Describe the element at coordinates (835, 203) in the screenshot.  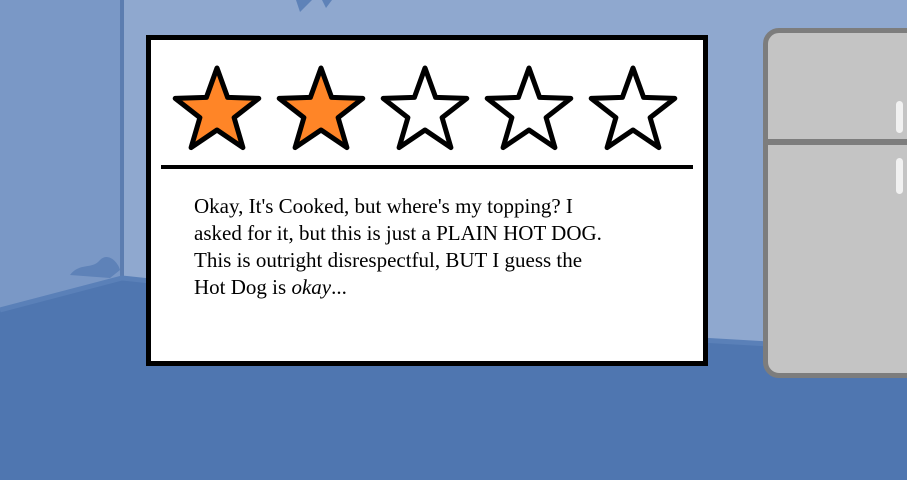
I see `fridge` at that location.